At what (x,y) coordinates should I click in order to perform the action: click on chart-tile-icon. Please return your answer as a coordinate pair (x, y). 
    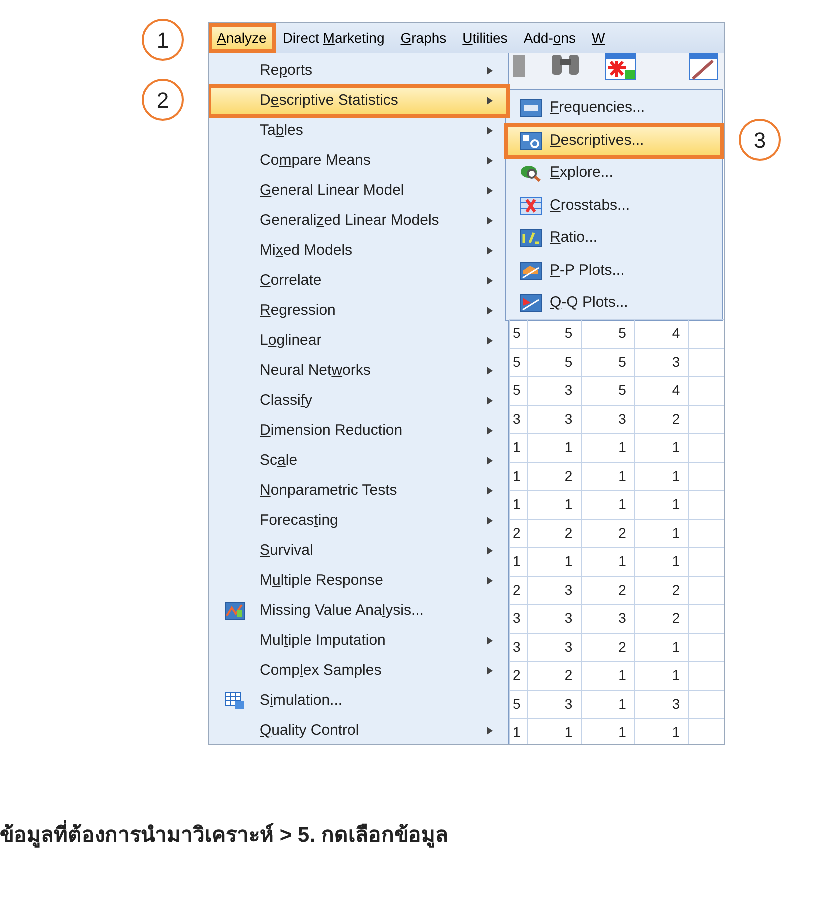
    Looking at the image, I should click on (234, 611).